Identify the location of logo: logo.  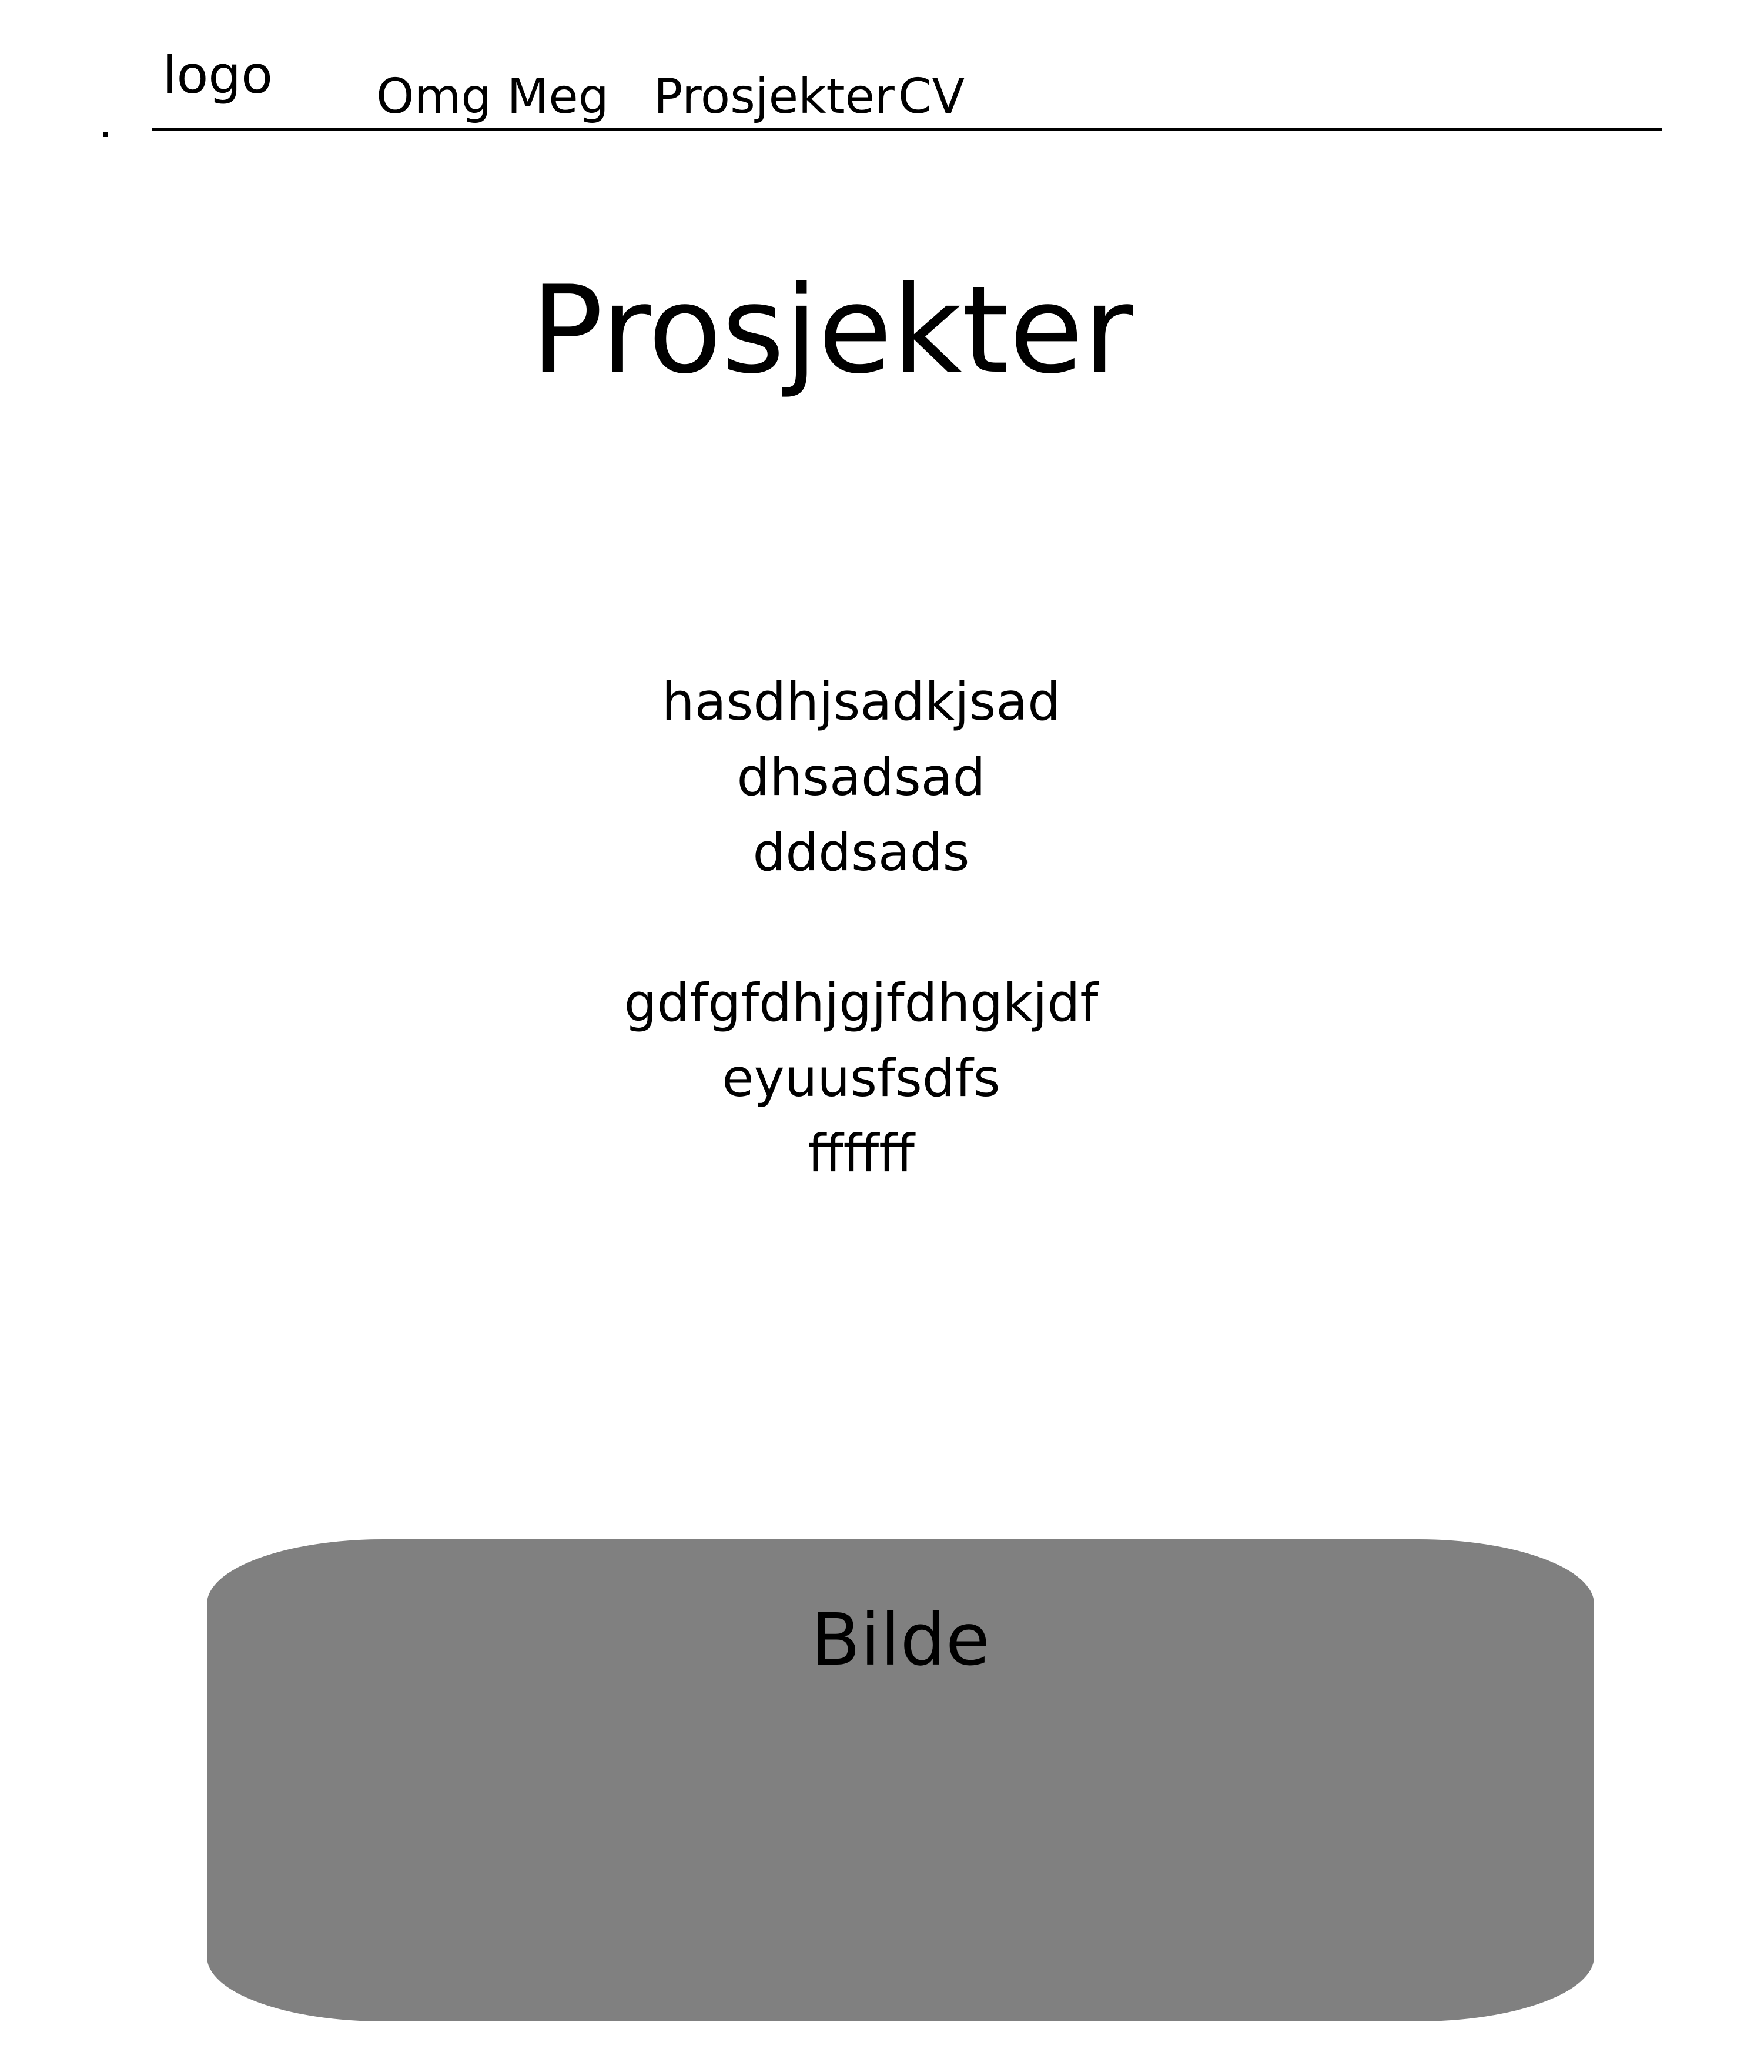
(218, 75).